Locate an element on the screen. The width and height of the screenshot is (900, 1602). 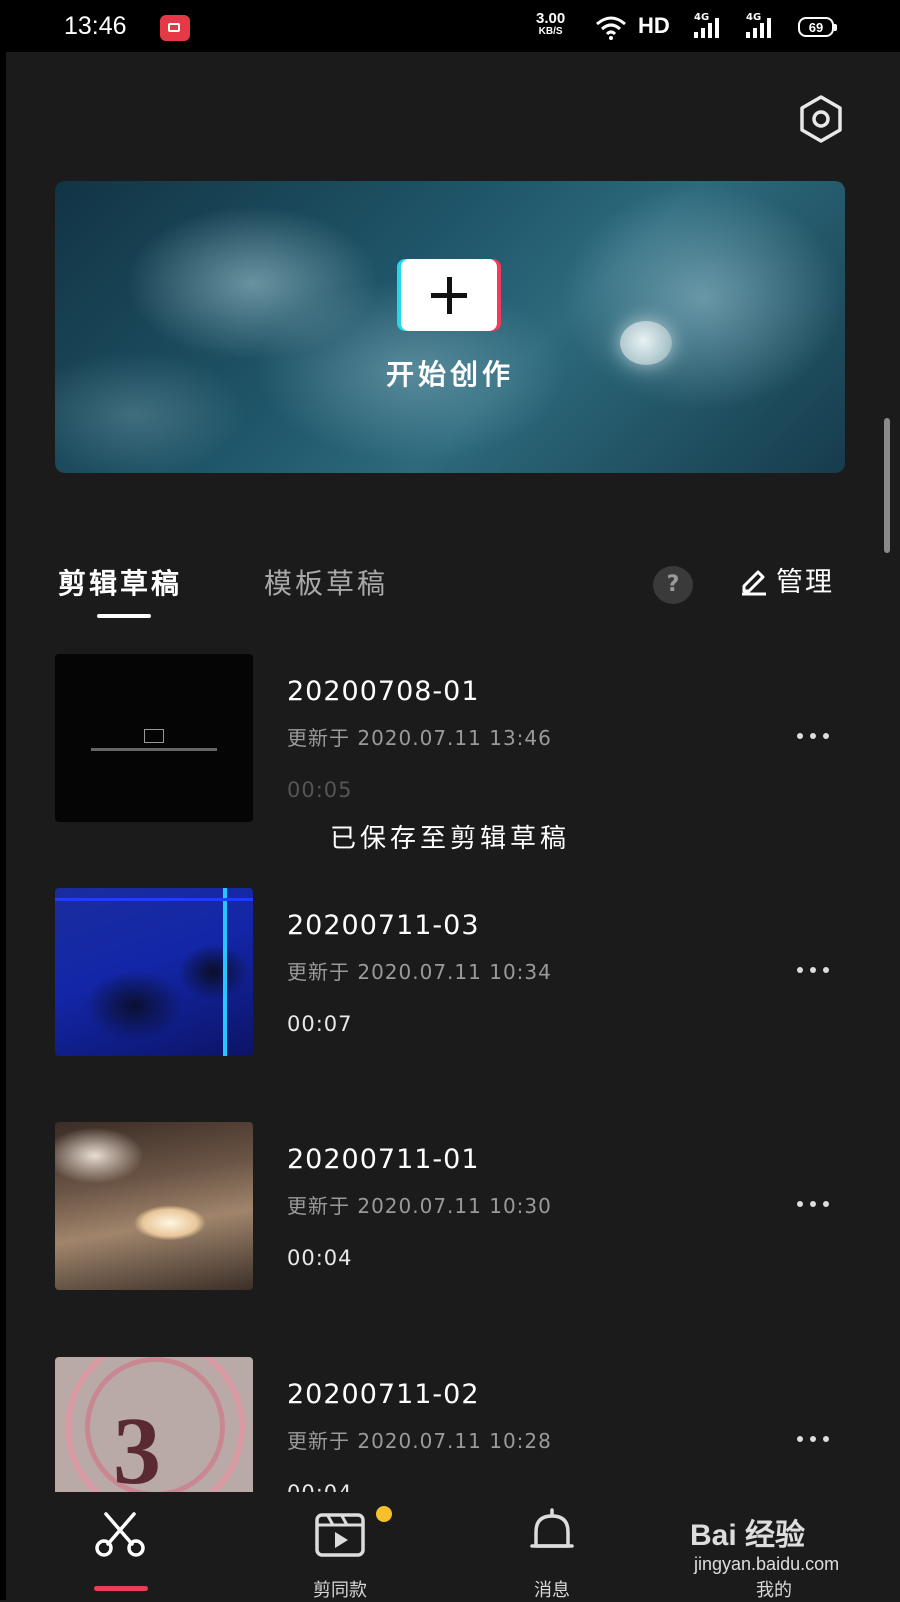
bell-icon is located at coordinates (552, 1528).